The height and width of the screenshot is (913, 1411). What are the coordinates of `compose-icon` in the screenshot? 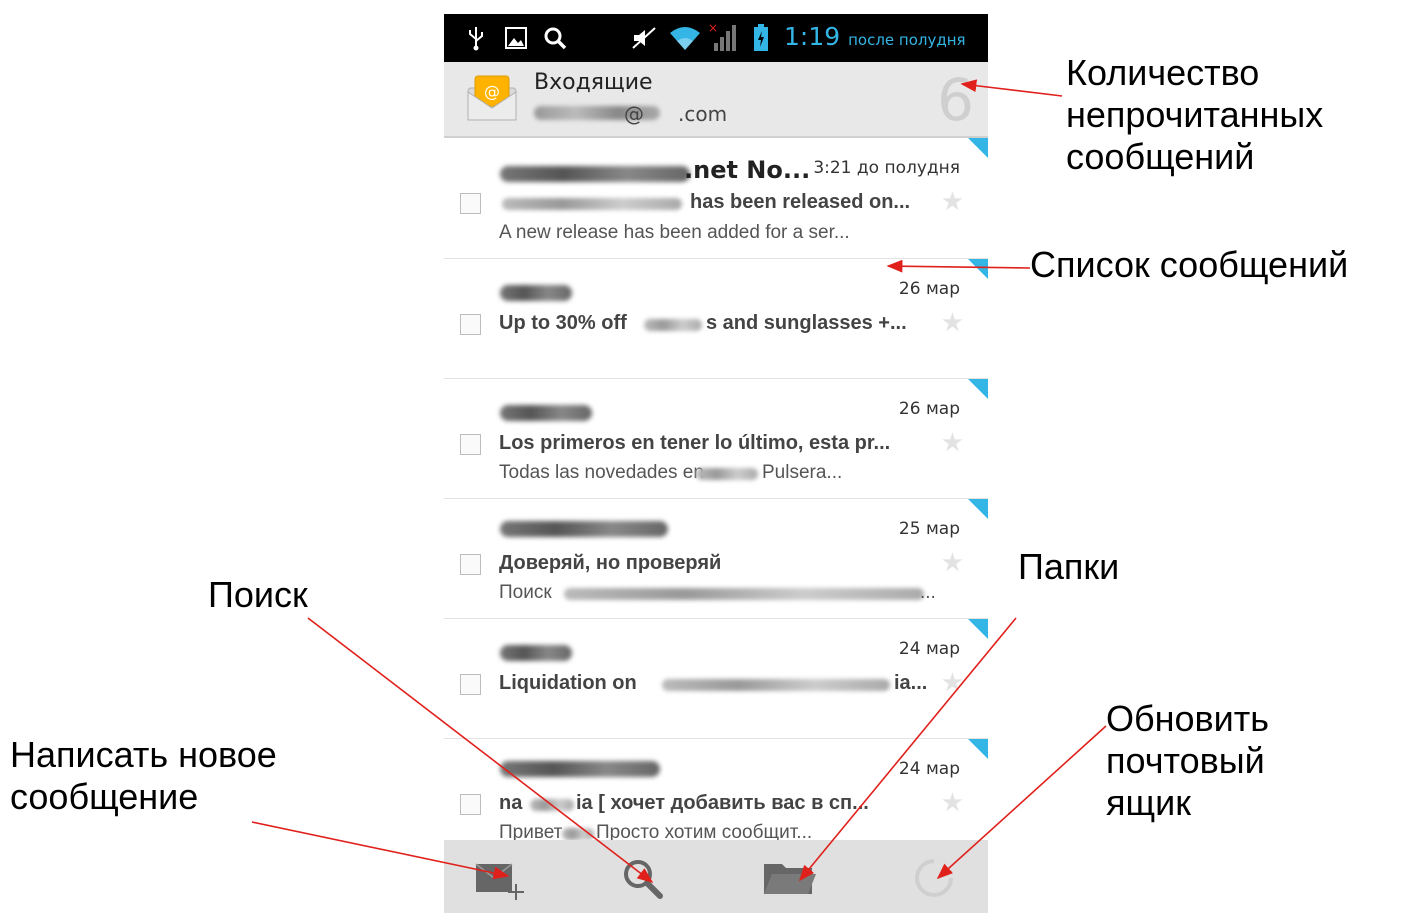 It's located at (498, 878).